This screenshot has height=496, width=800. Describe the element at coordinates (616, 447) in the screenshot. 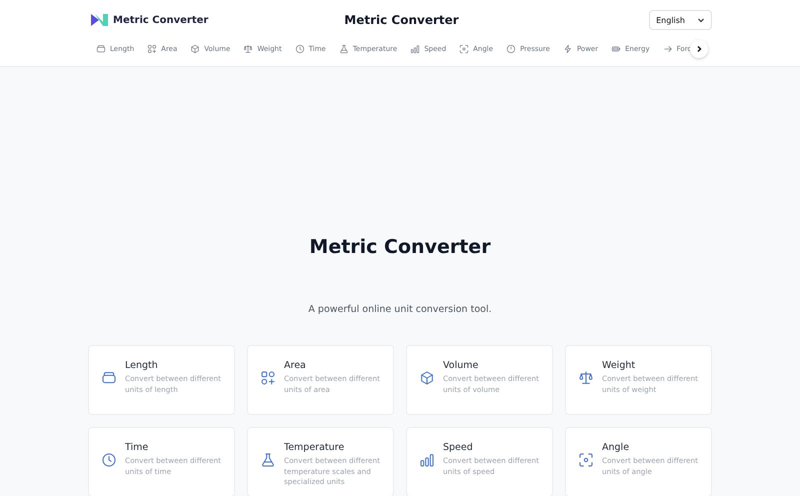

I see `card-title: Angle` at that location.